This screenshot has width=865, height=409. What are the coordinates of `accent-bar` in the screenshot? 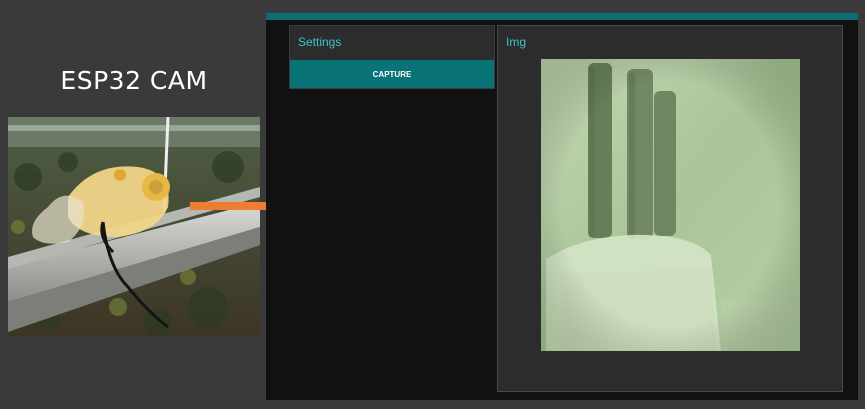 It's located at (562, 16).